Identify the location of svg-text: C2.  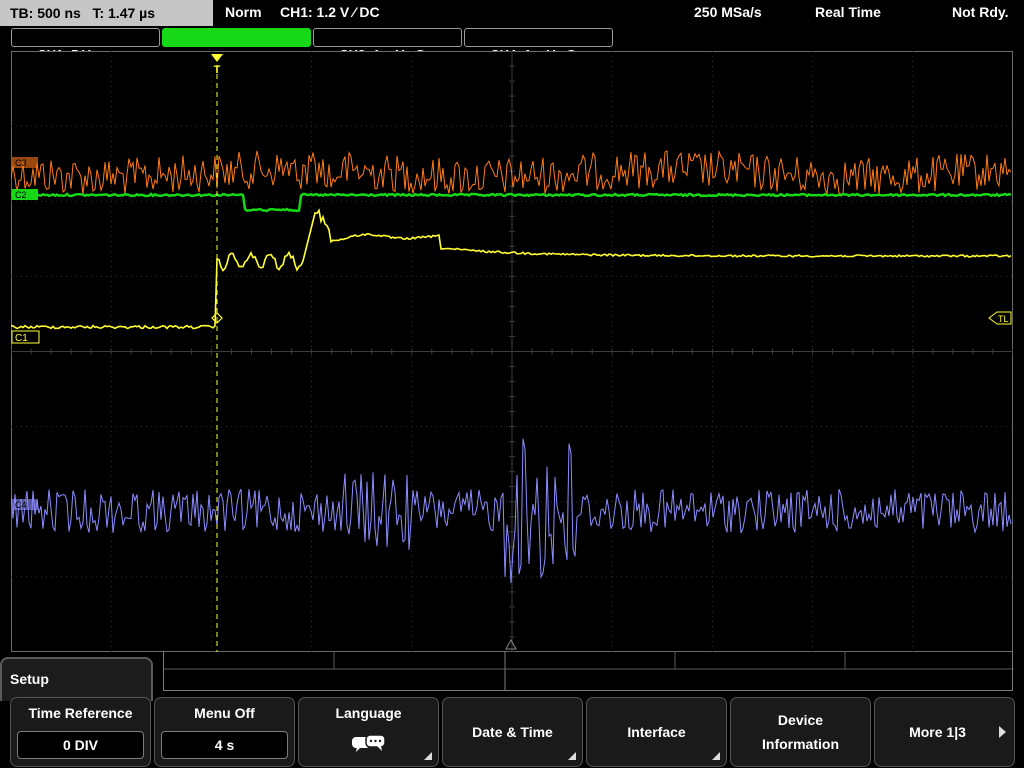
(21, 195).